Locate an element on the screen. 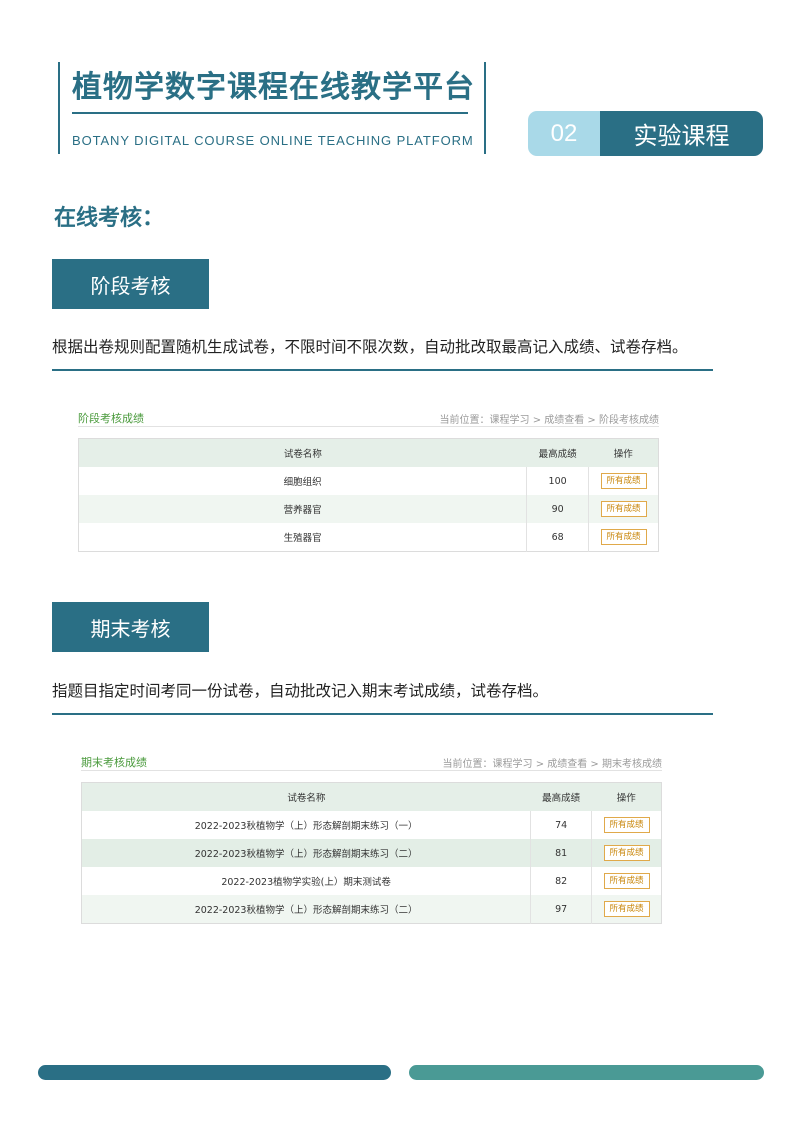 The width and height of the screenshot is (800, 1132). footer-bar-left is located at coordinates (214, 1072).